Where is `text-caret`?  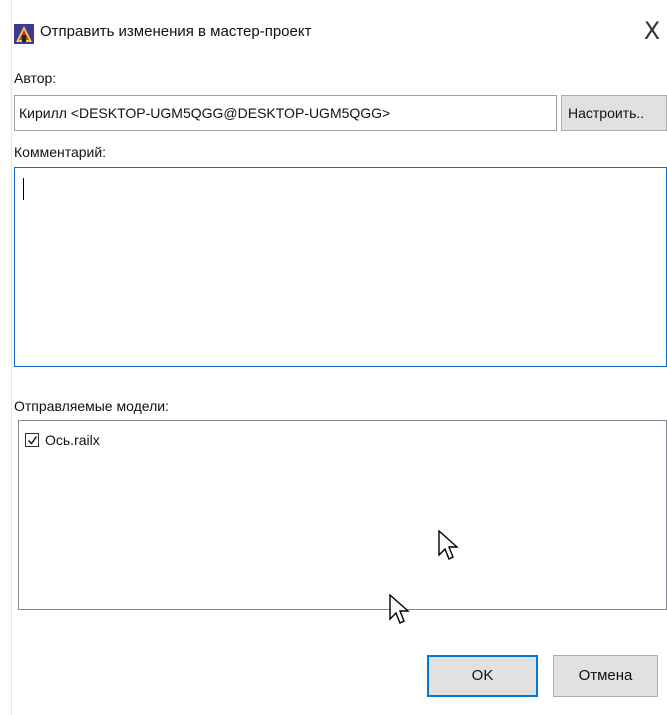 text-caret is located at coordinates (23, 189).